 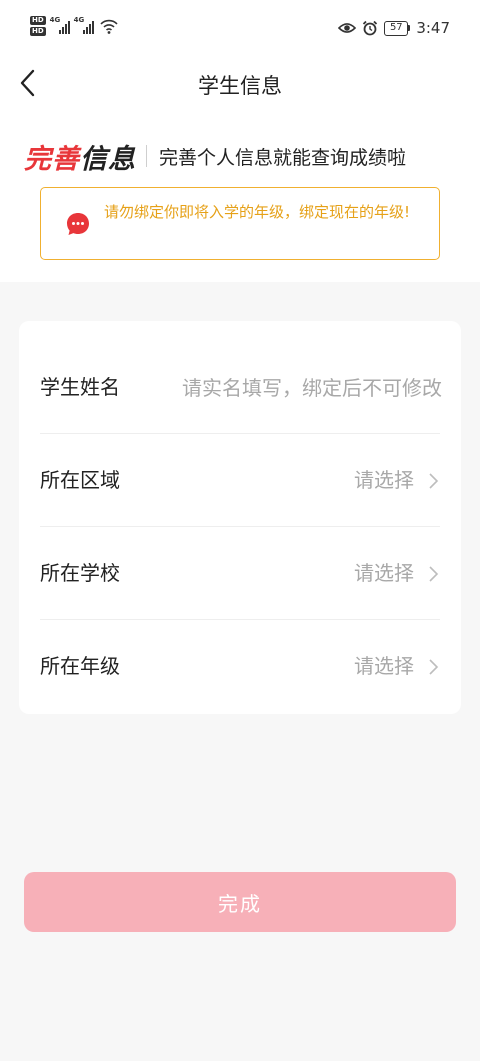 I want to click on signal-2-icon: 4G, so click(x=84, y=25).